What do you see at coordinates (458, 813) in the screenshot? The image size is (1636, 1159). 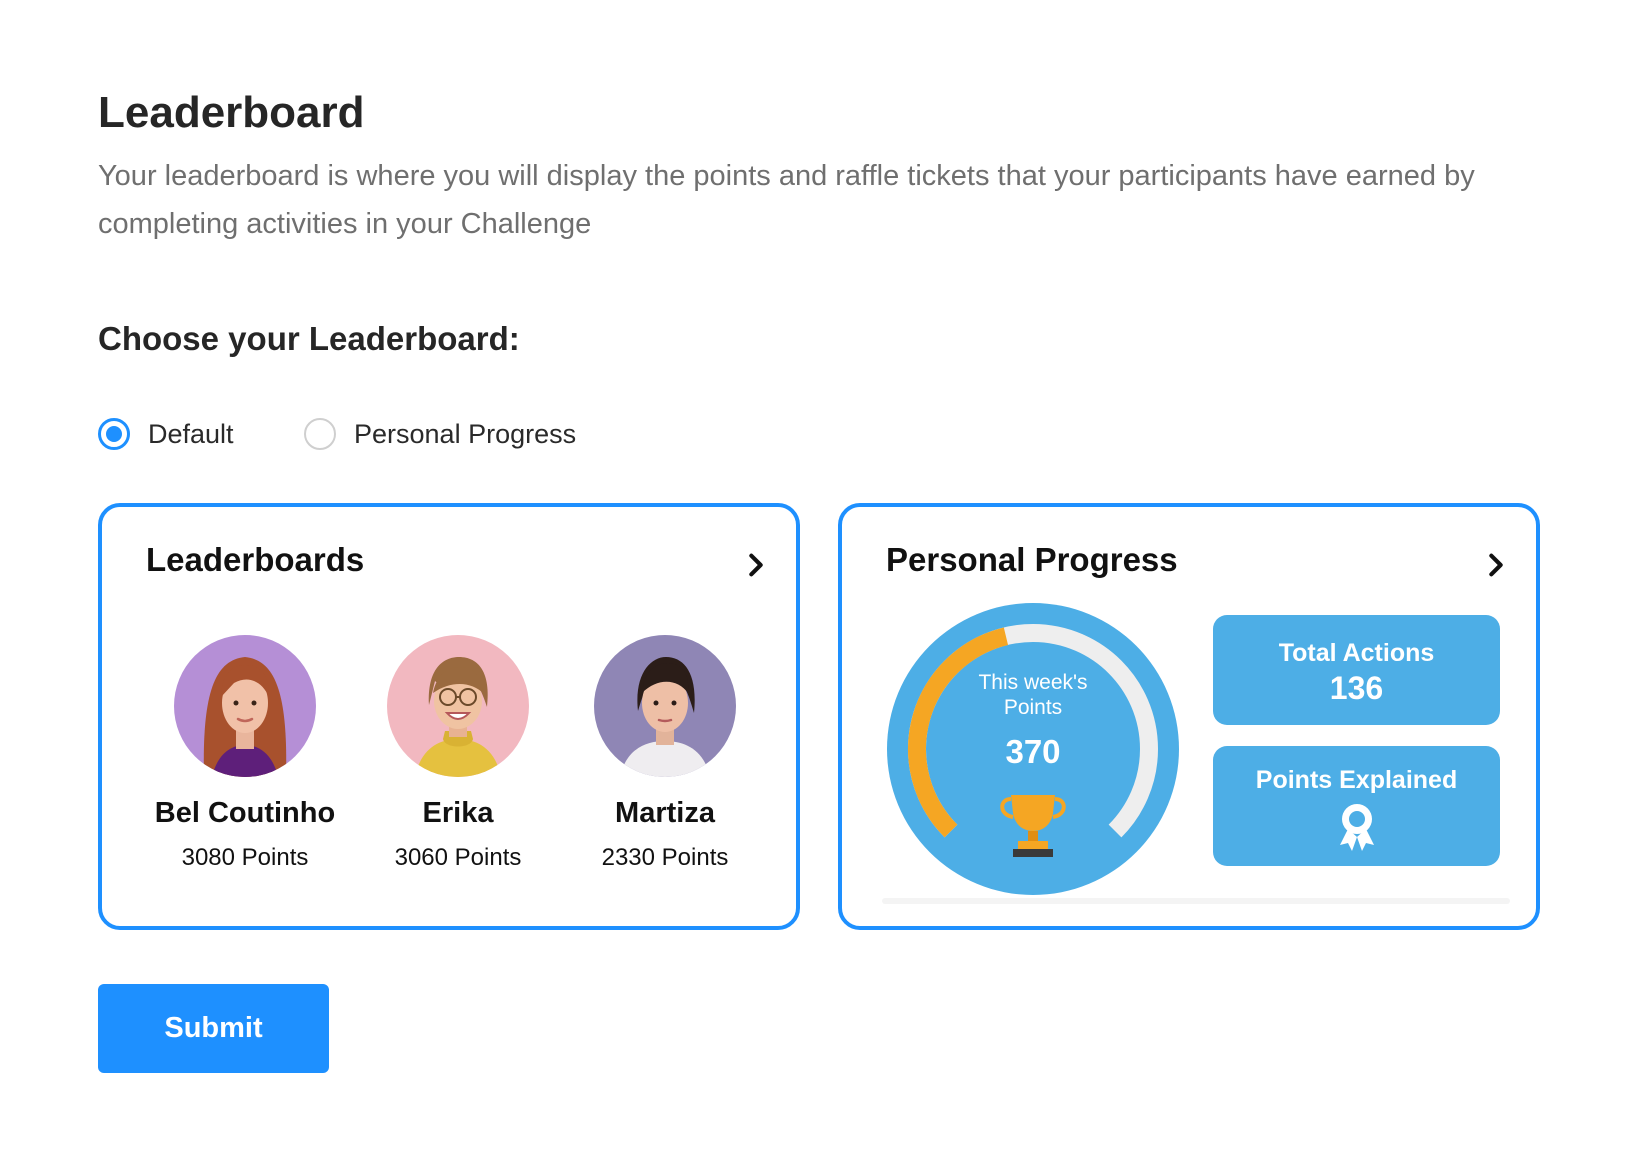 I see `leader-name-2: Erika` at bounding box center [458, 813].